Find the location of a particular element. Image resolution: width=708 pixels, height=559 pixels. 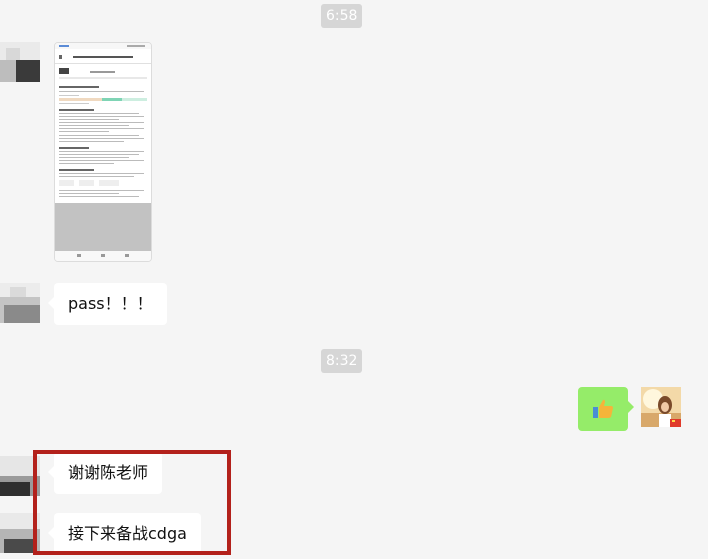

emoji-message-bubble is located at coordinates (606, 409).